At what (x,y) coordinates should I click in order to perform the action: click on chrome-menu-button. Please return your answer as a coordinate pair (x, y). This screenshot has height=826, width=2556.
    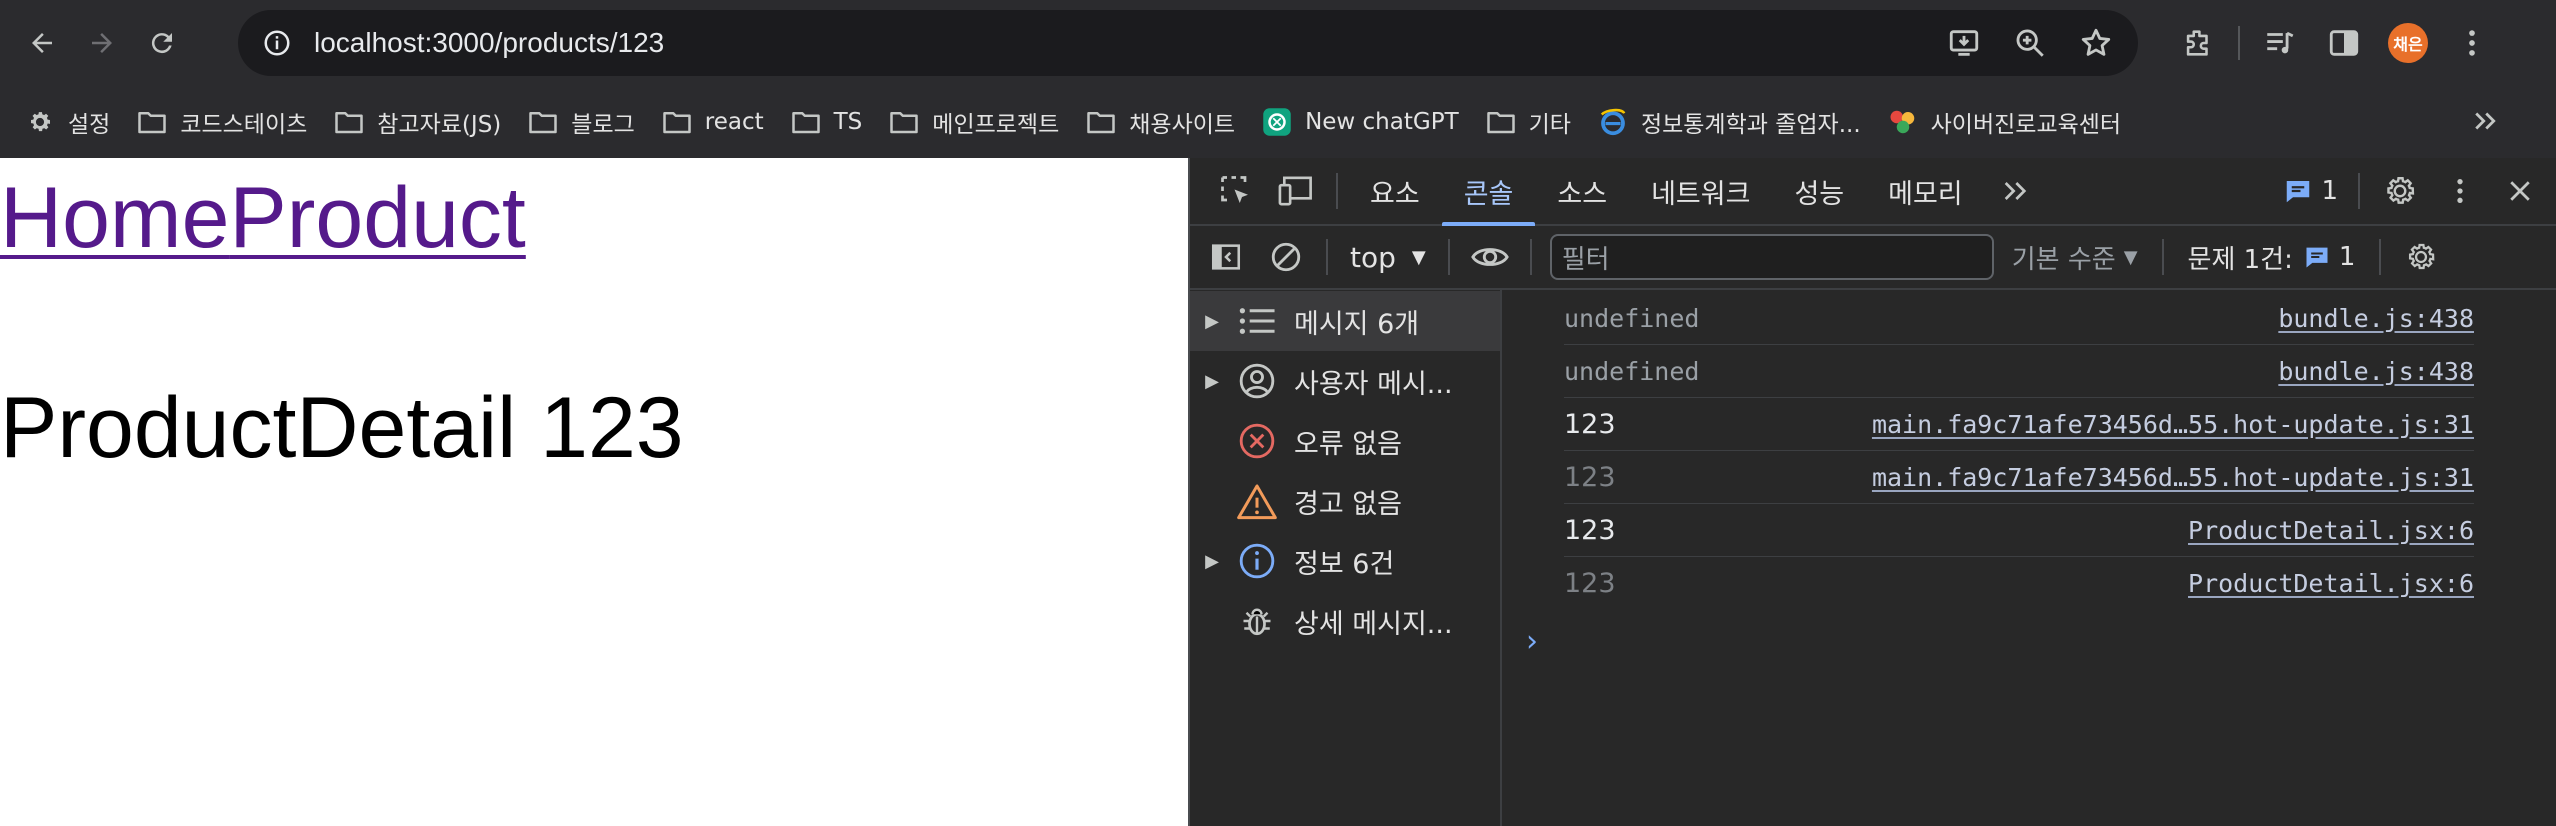
    Looking at the image, I should click on (2472, 43).